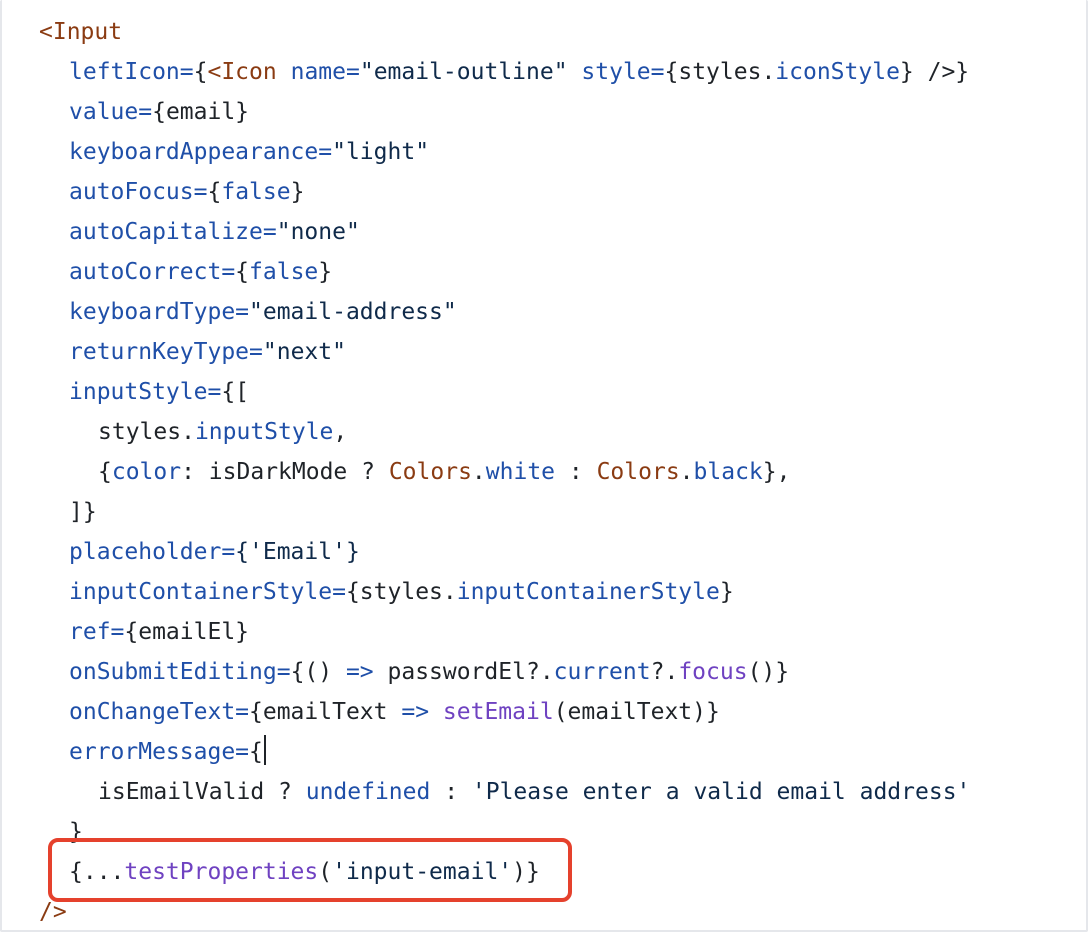  Describe the element at coordinates (486, 112) in the screenshot. I see `code-line: value={email}` at that location.